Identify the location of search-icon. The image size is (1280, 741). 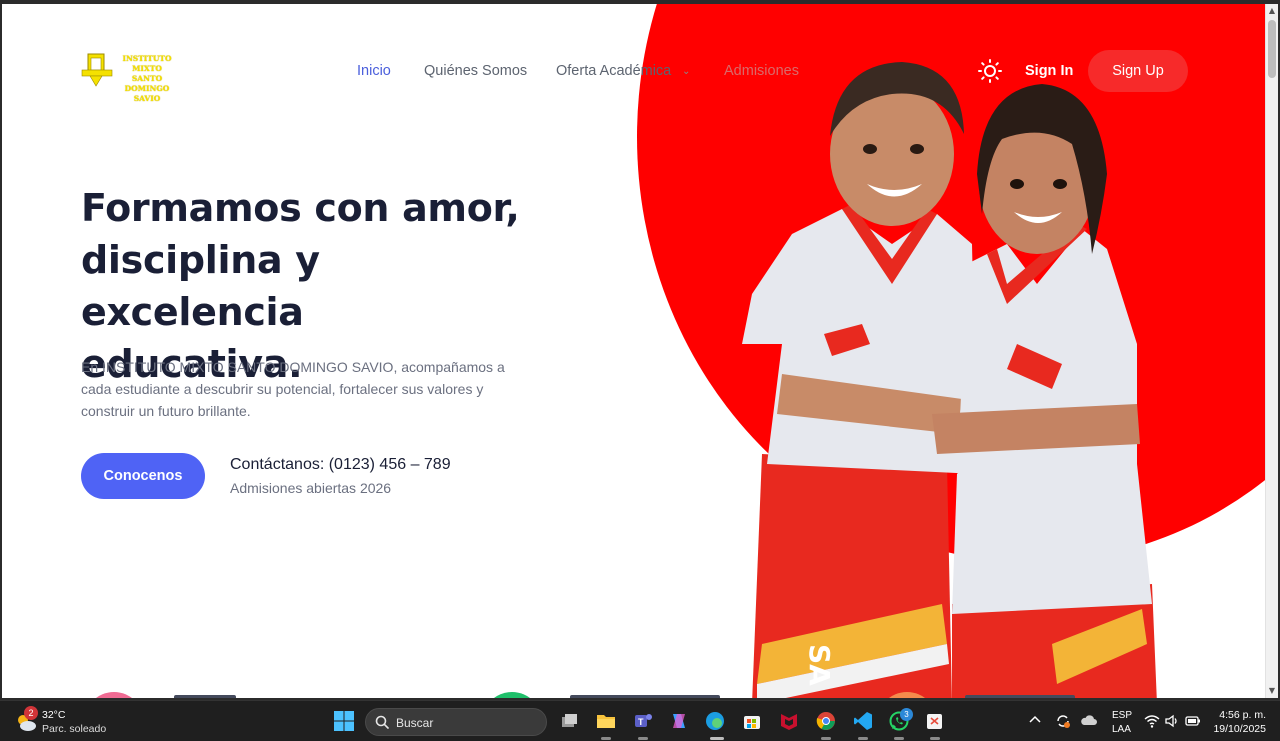
(382, 722).